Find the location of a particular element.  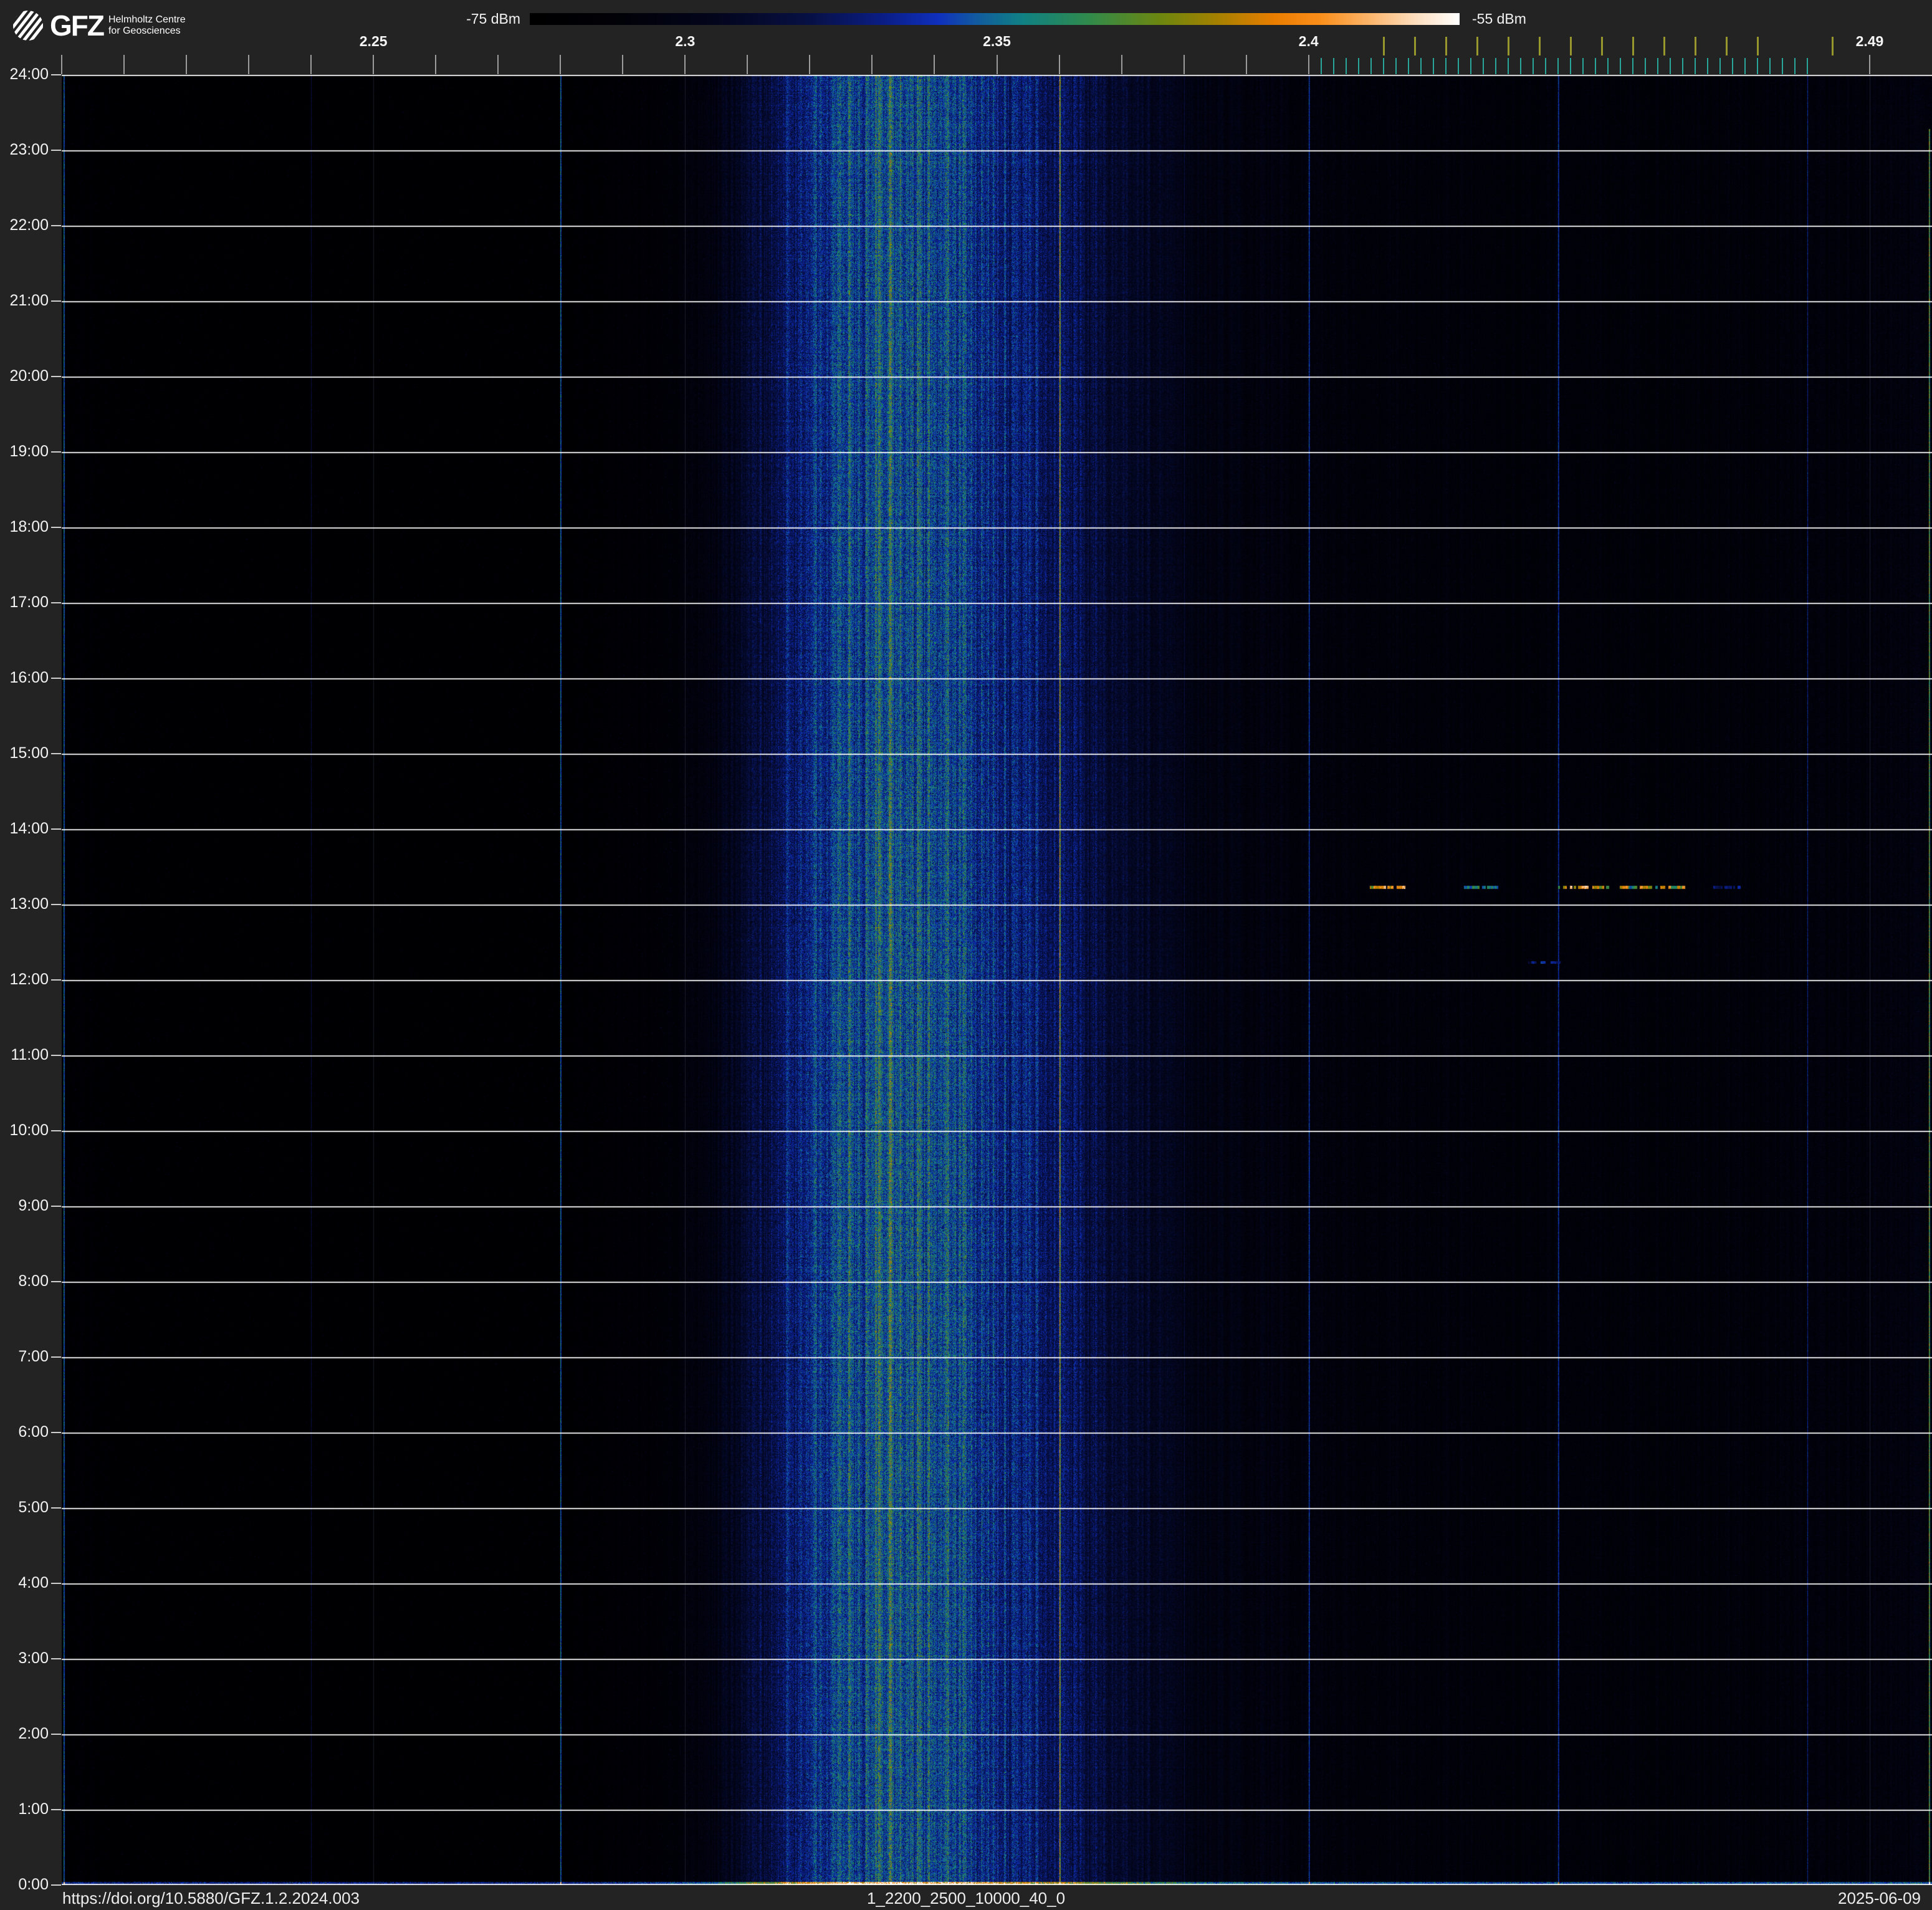

time-tick-label: 21:00 is located at coordinates (29, 300).